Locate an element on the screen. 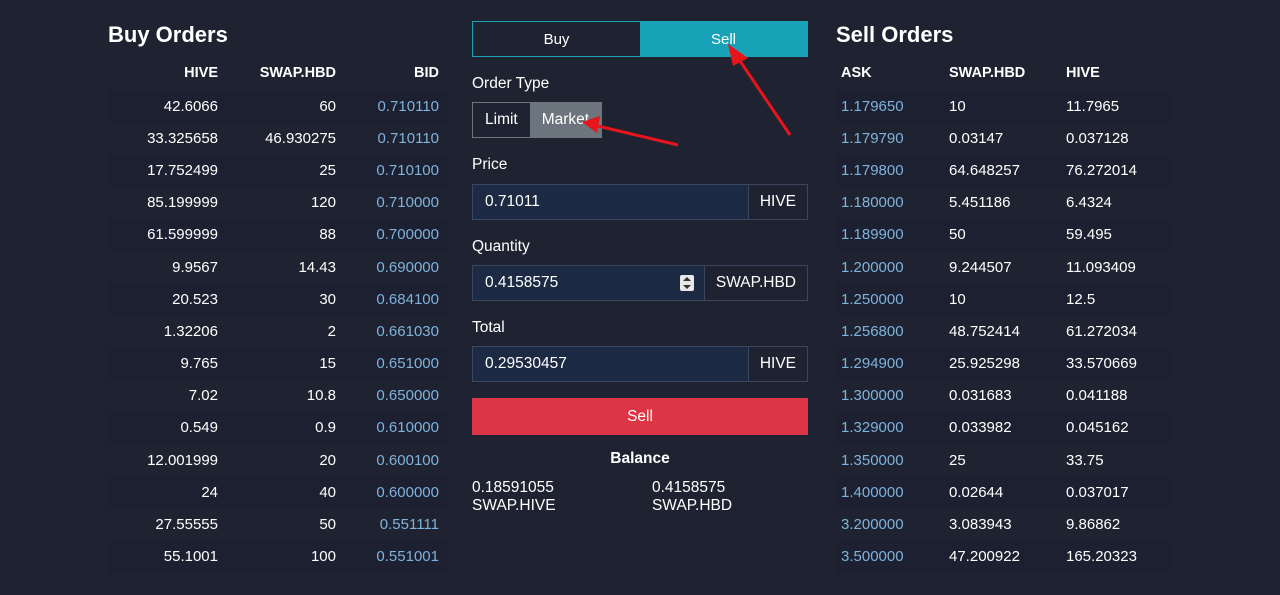 The image size is (1280, 595). table-row: 1.179790 0.03147 0.037128 is located at coordinates (1003, 138).